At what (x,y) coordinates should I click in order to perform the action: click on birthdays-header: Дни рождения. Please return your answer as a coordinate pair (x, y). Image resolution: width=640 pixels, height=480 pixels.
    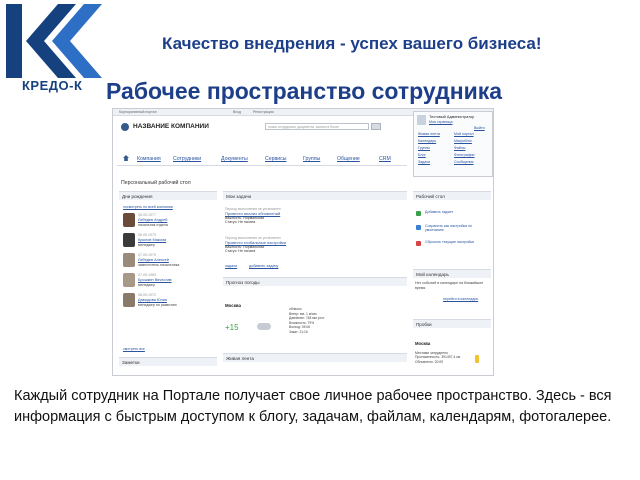
    Looking at the image, I should click on (168, 195).